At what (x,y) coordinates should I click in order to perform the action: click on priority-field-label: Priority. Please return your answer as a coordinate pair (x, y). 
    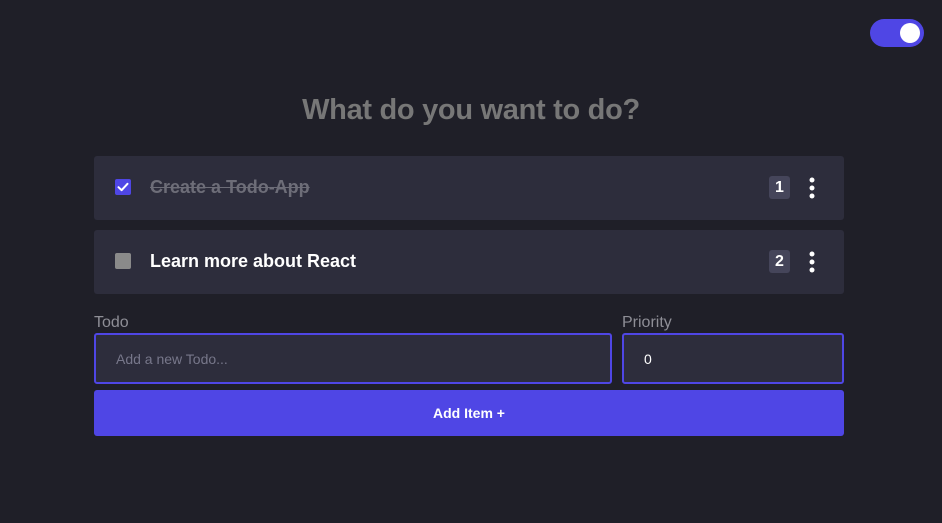
    Looking at the image, I should click on (647, 322).